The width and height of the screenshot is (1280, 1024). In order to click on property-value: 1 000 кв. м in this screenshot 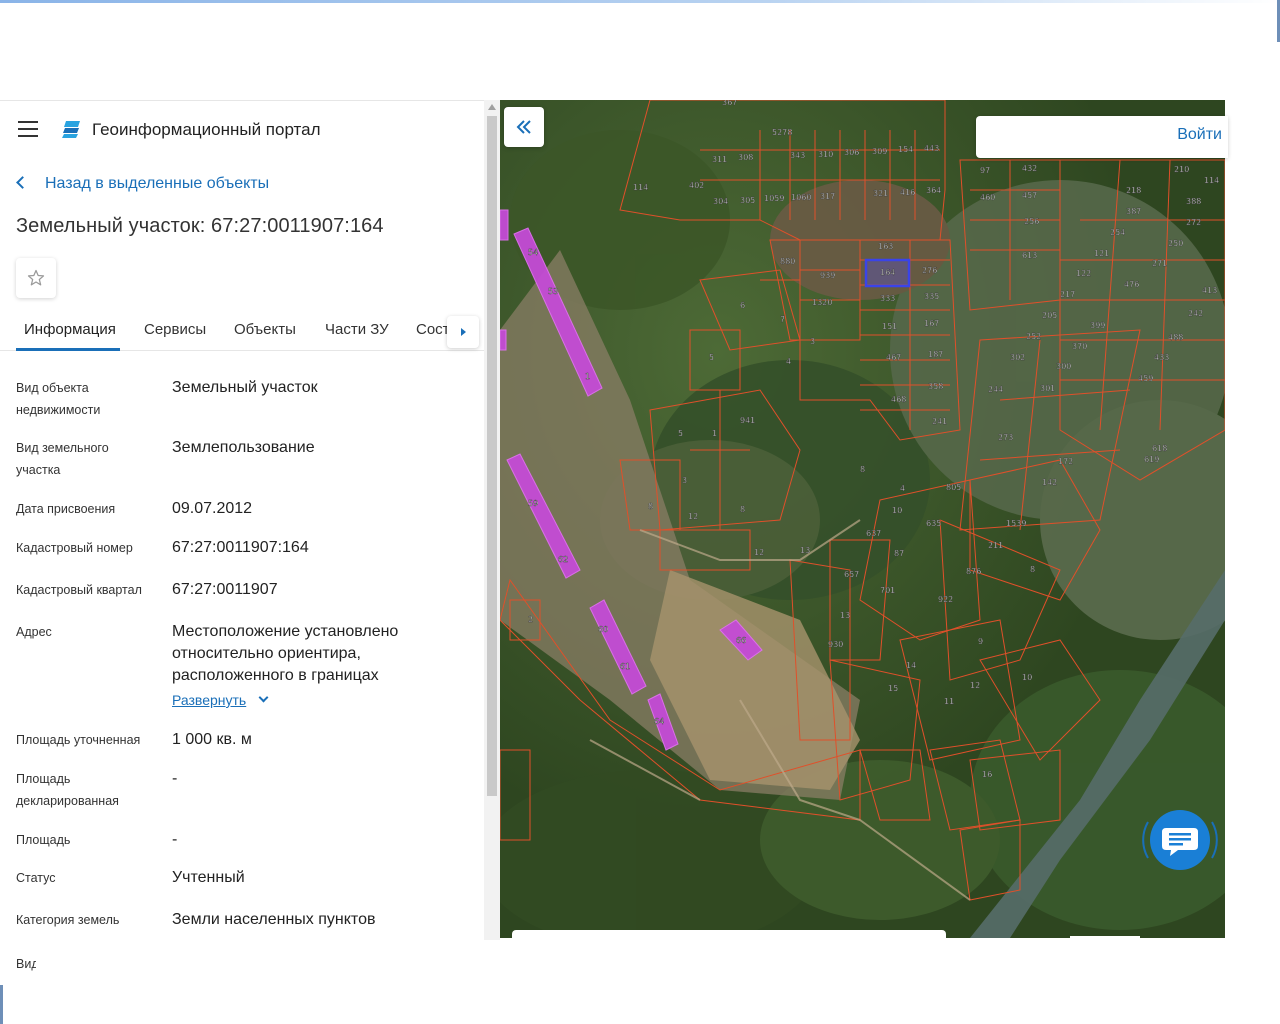, I will do `click(212, 739)`.